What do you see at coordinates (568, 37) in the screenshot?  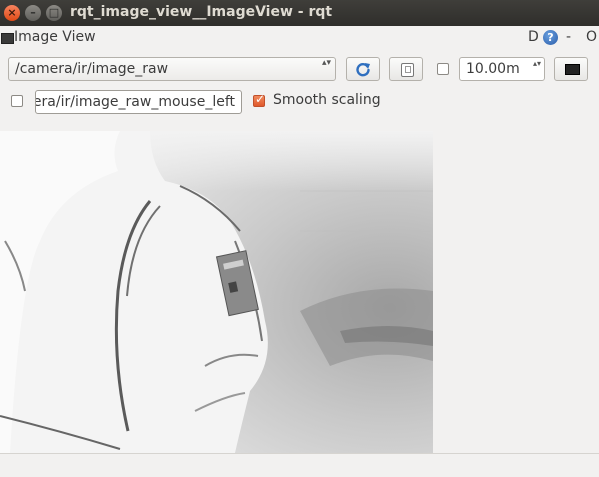 I see `dock-hide-button: -` at bounding box center [568, 37].